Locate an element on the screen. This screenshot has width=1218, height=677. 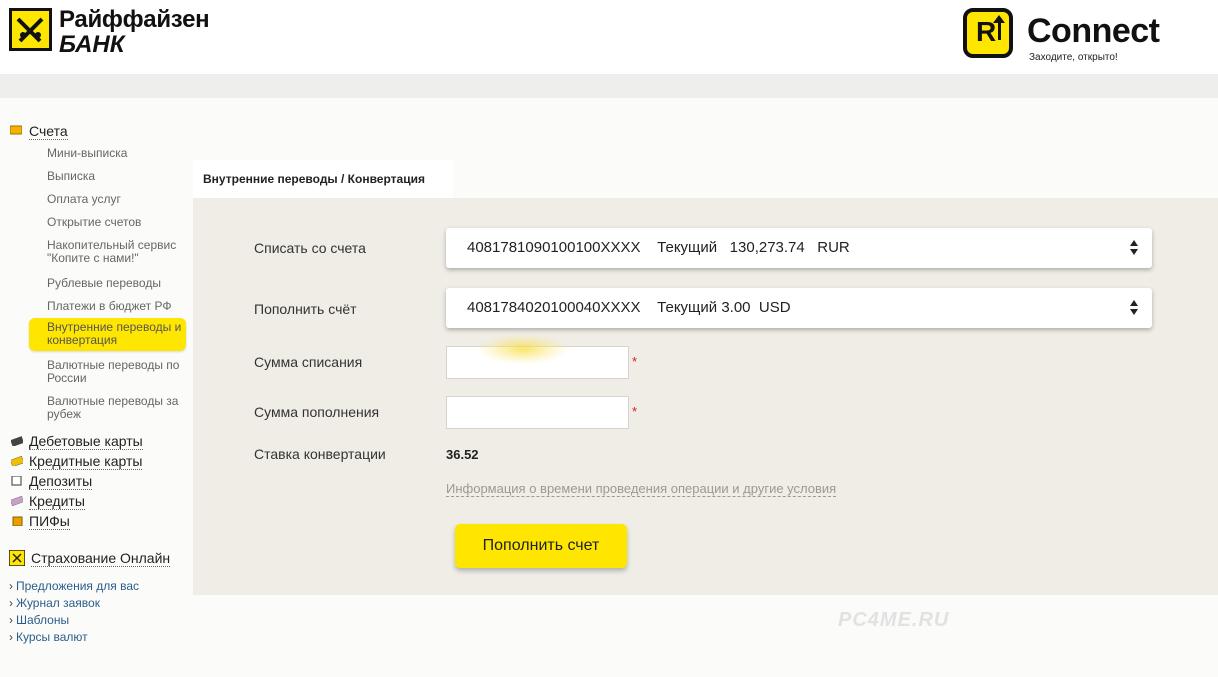
blurred-value is located at coordinates (523, 349).